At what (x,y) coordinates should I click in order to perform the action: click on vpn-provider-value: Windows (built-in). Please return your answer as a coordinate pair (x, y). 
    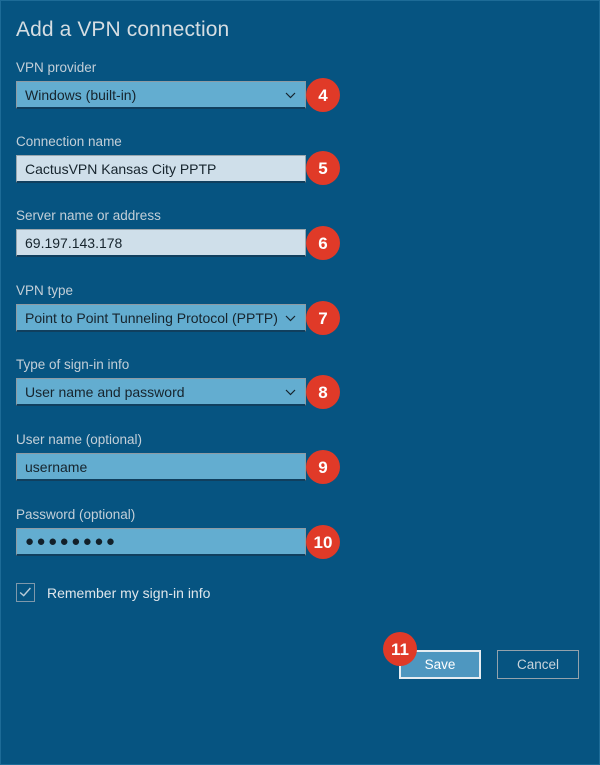
    Looking at the image, I should click on (81, 94).